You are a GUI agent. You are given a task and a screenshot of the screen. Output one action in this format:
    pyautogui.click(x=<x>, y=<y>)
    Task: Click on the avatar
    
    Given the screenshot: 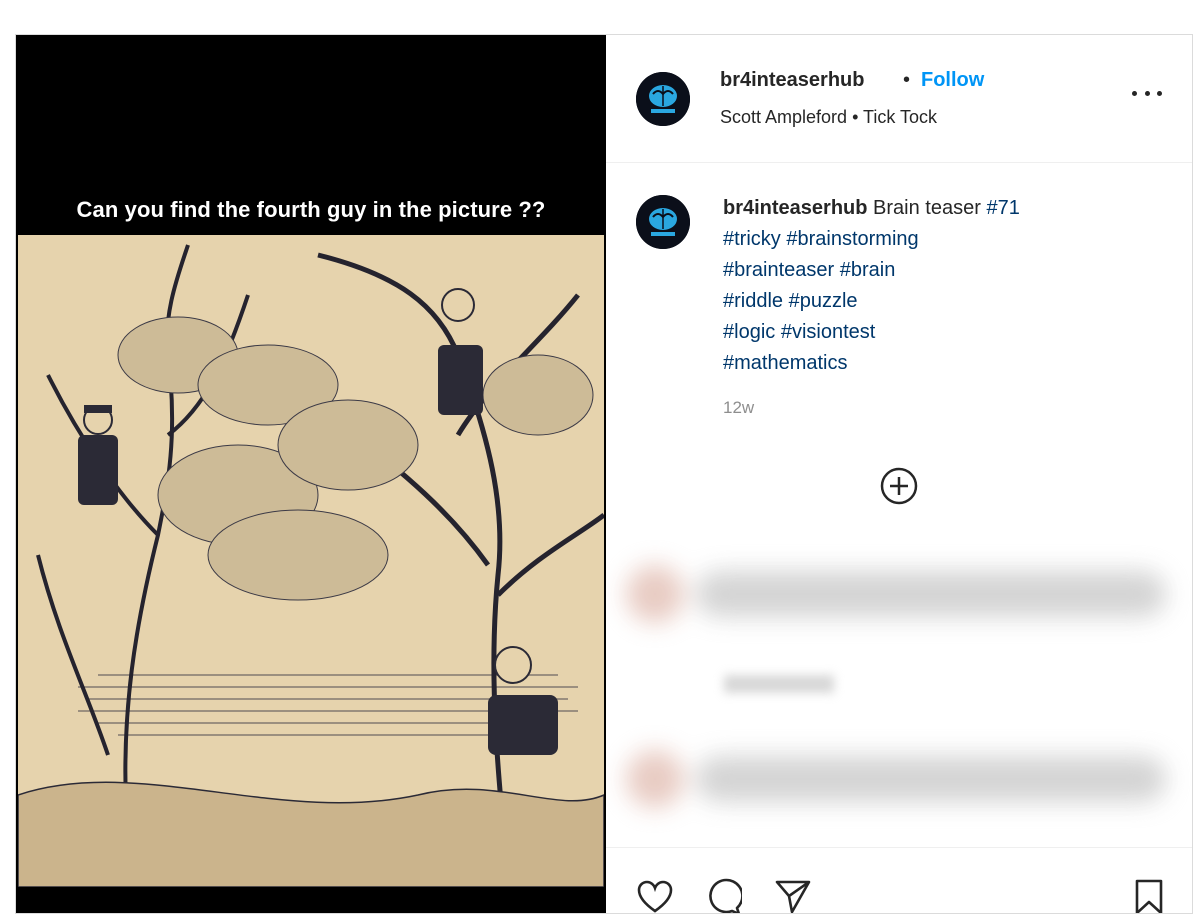 What is the action you would take?
    pyautogui.click(x=663, y=99)
    